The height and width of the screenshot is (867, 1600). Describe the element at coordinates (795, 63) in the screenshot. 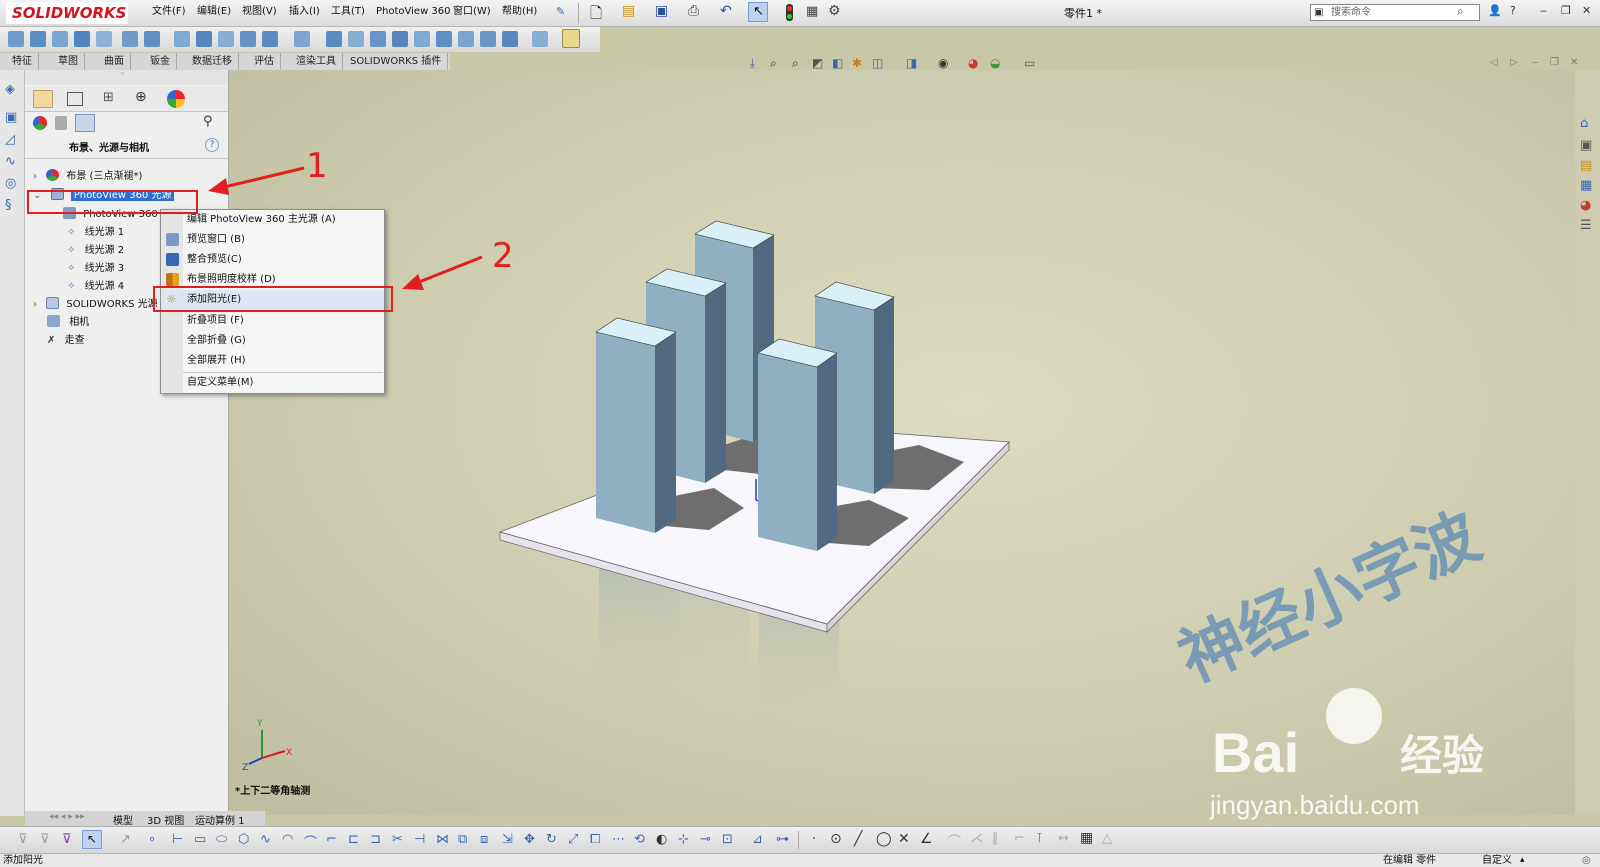

I see `previous-view-icon: ⌕` at that location.